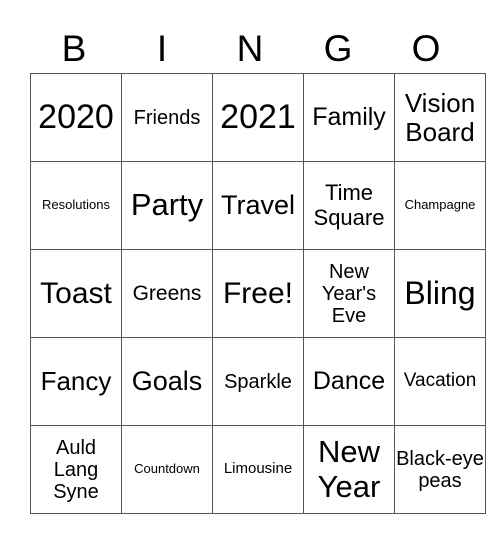 The height and width of the screenshot is (544, 500). I want to click on bingo-cell: Limousine, so click(258, 469).